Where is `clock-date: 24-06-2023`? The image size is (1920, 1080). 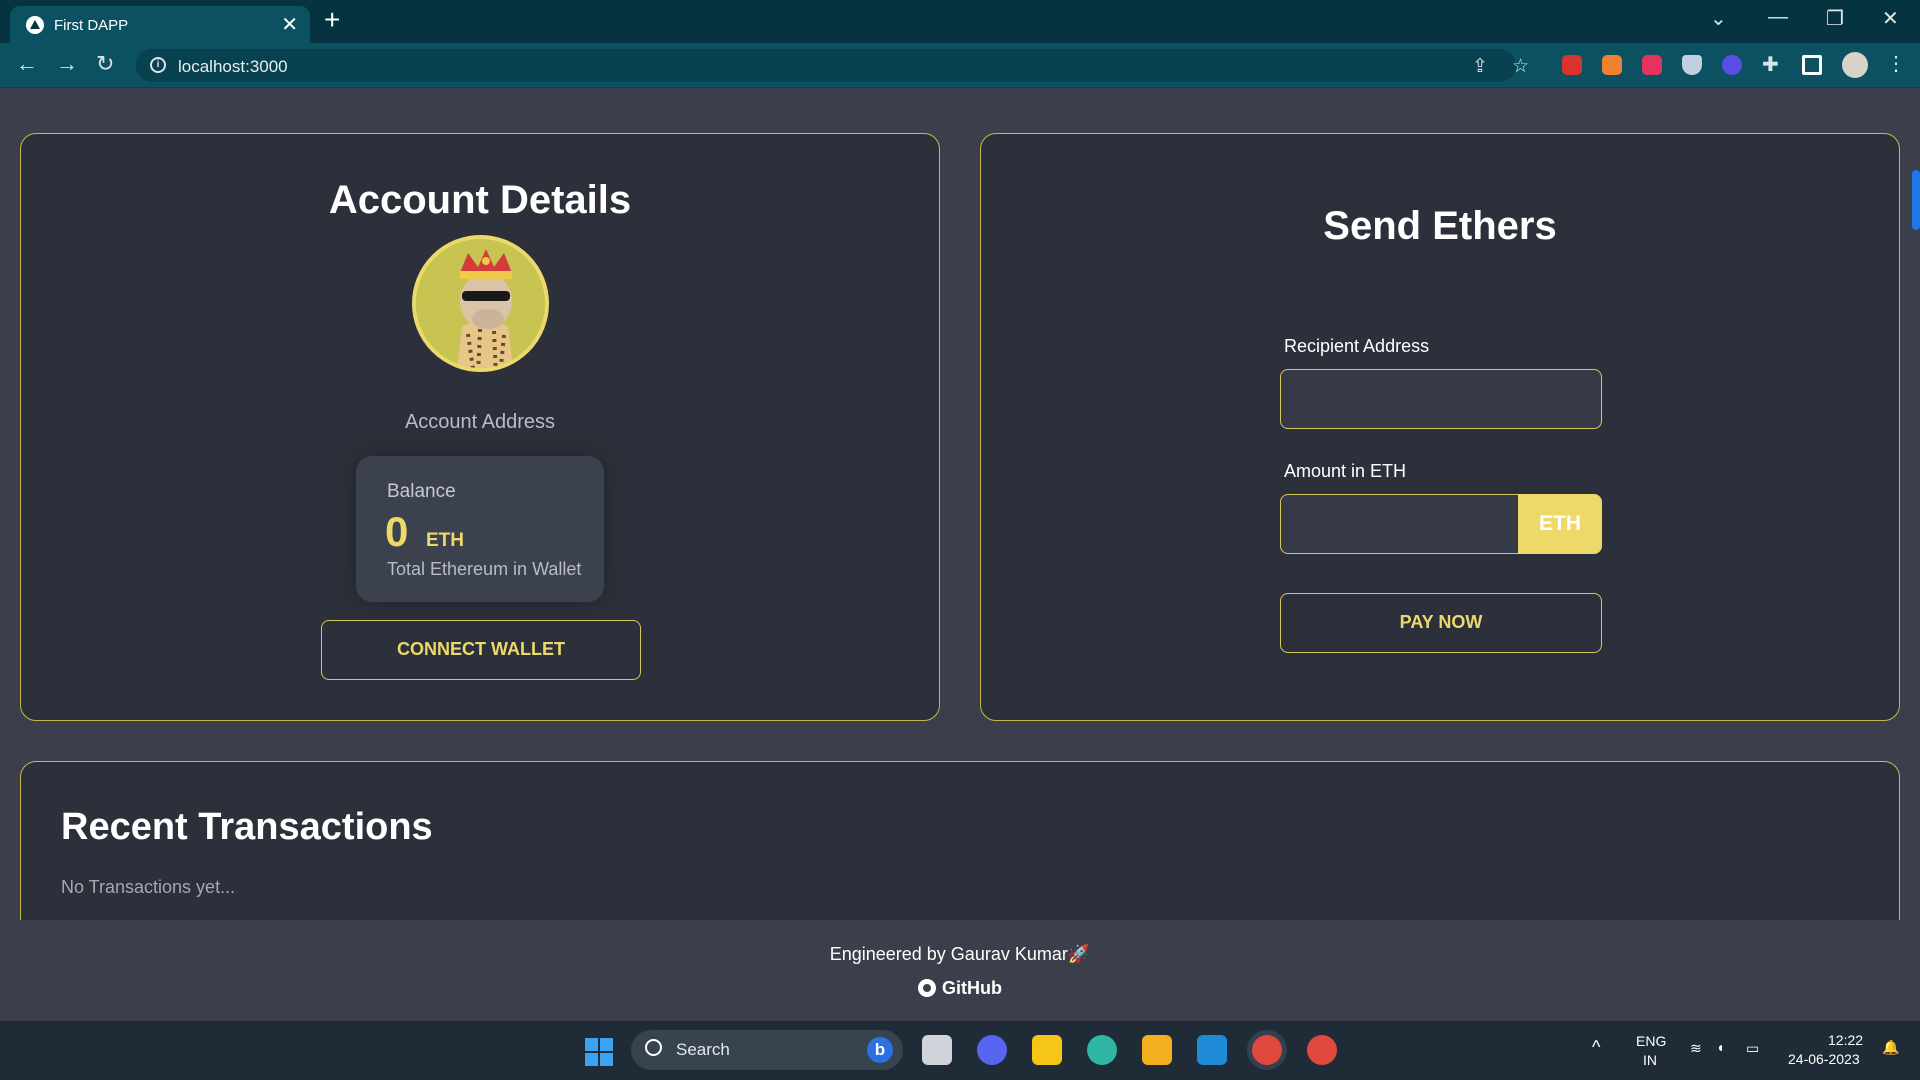
clock-date: 24-06-2023 is located at coordinates (1824, 1059).